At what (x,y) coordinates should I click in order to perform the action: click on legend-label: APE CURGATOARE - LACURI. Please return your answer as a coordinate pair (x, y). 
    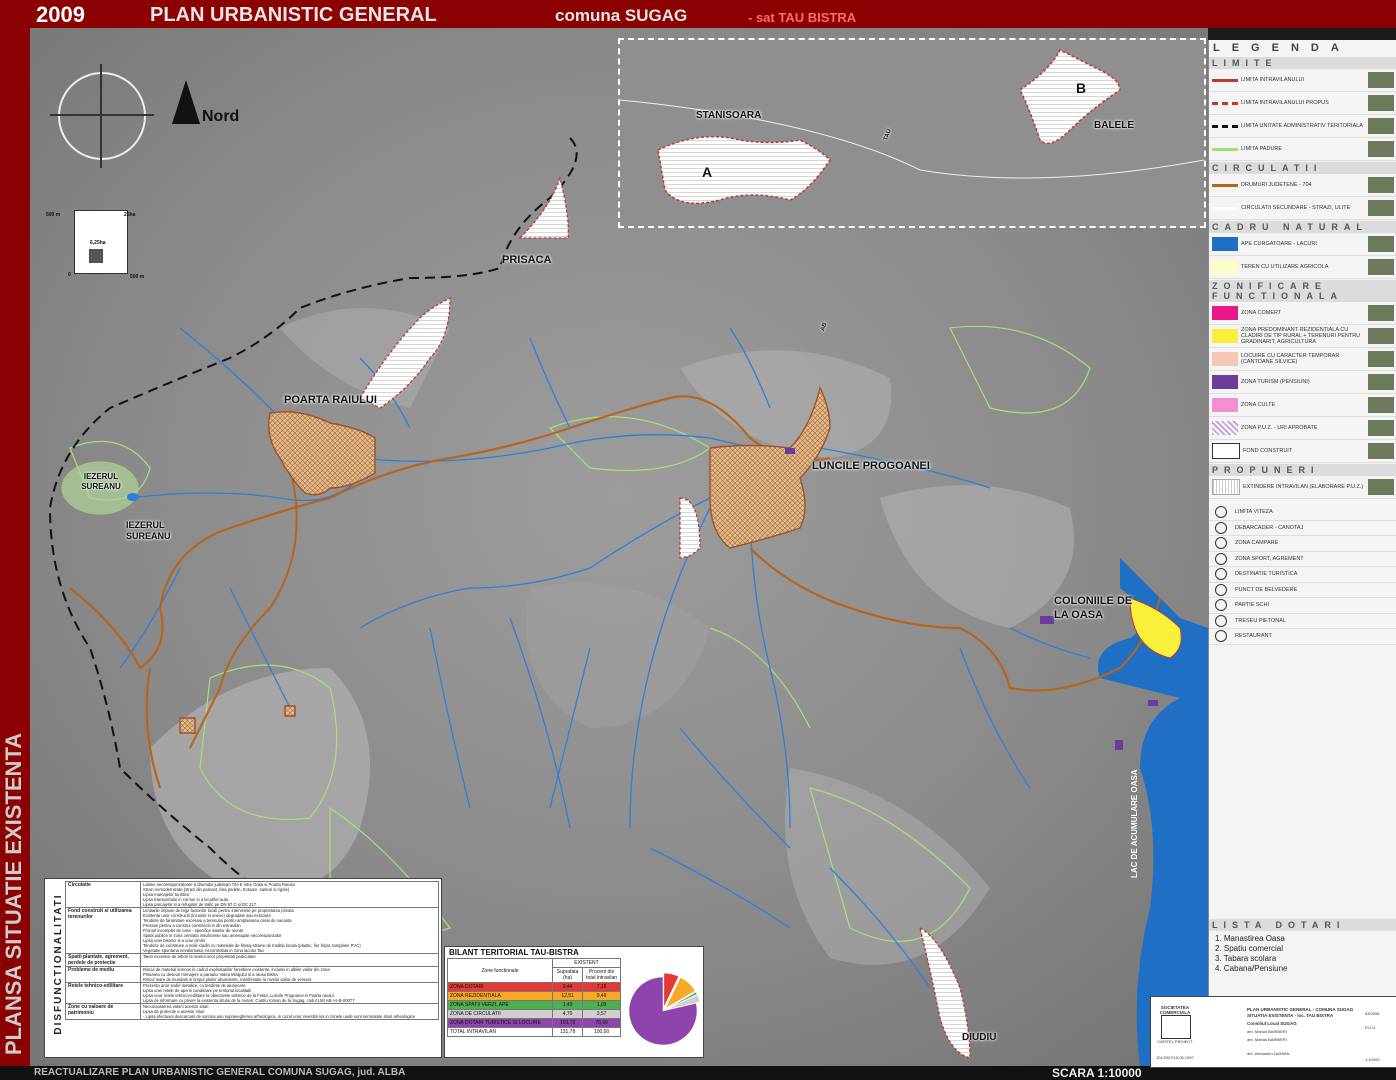
    Looking at the image, I should click on (1279, 244).